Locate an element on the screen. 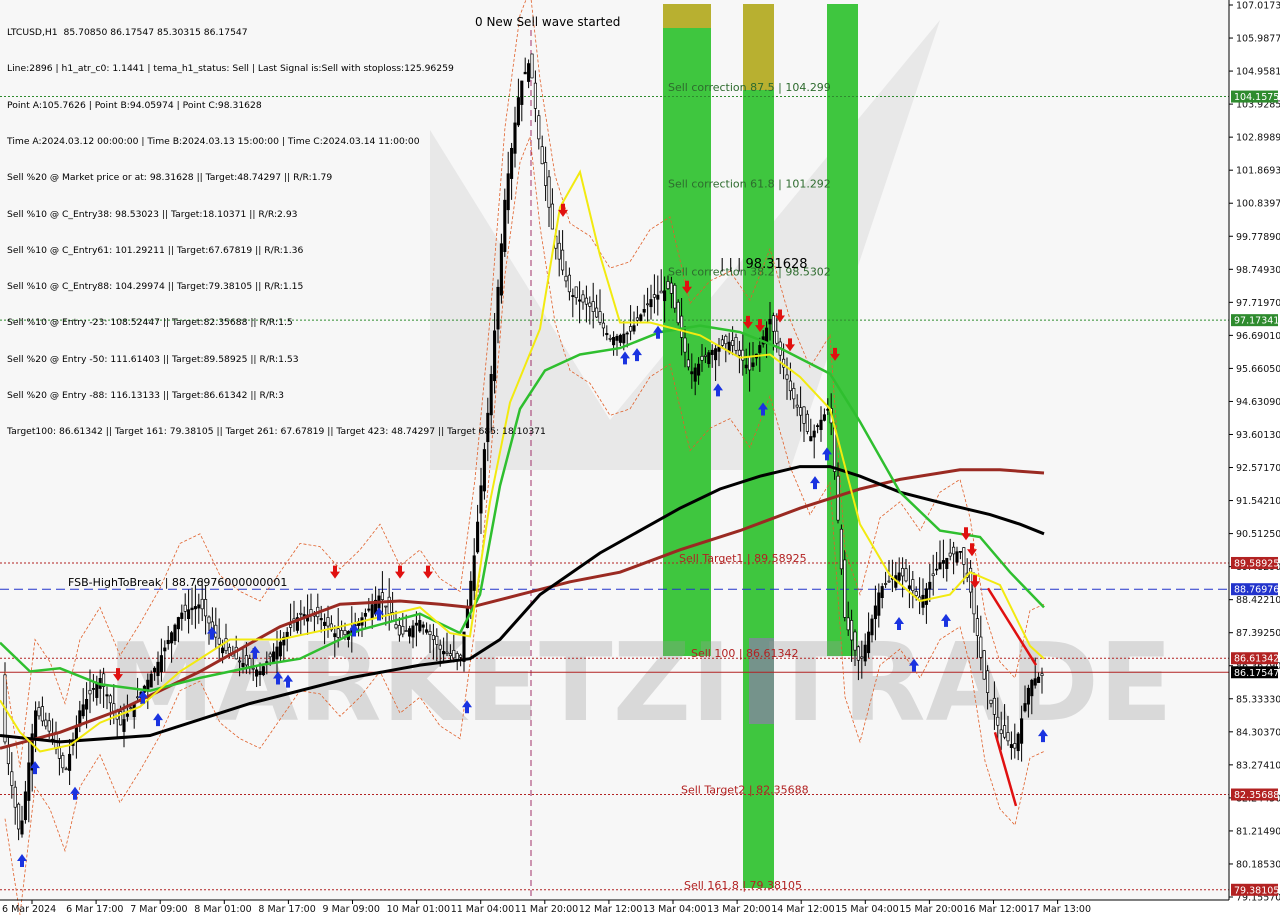  y-tick-label: 95.66050 is located at coordinates (1258, 369).